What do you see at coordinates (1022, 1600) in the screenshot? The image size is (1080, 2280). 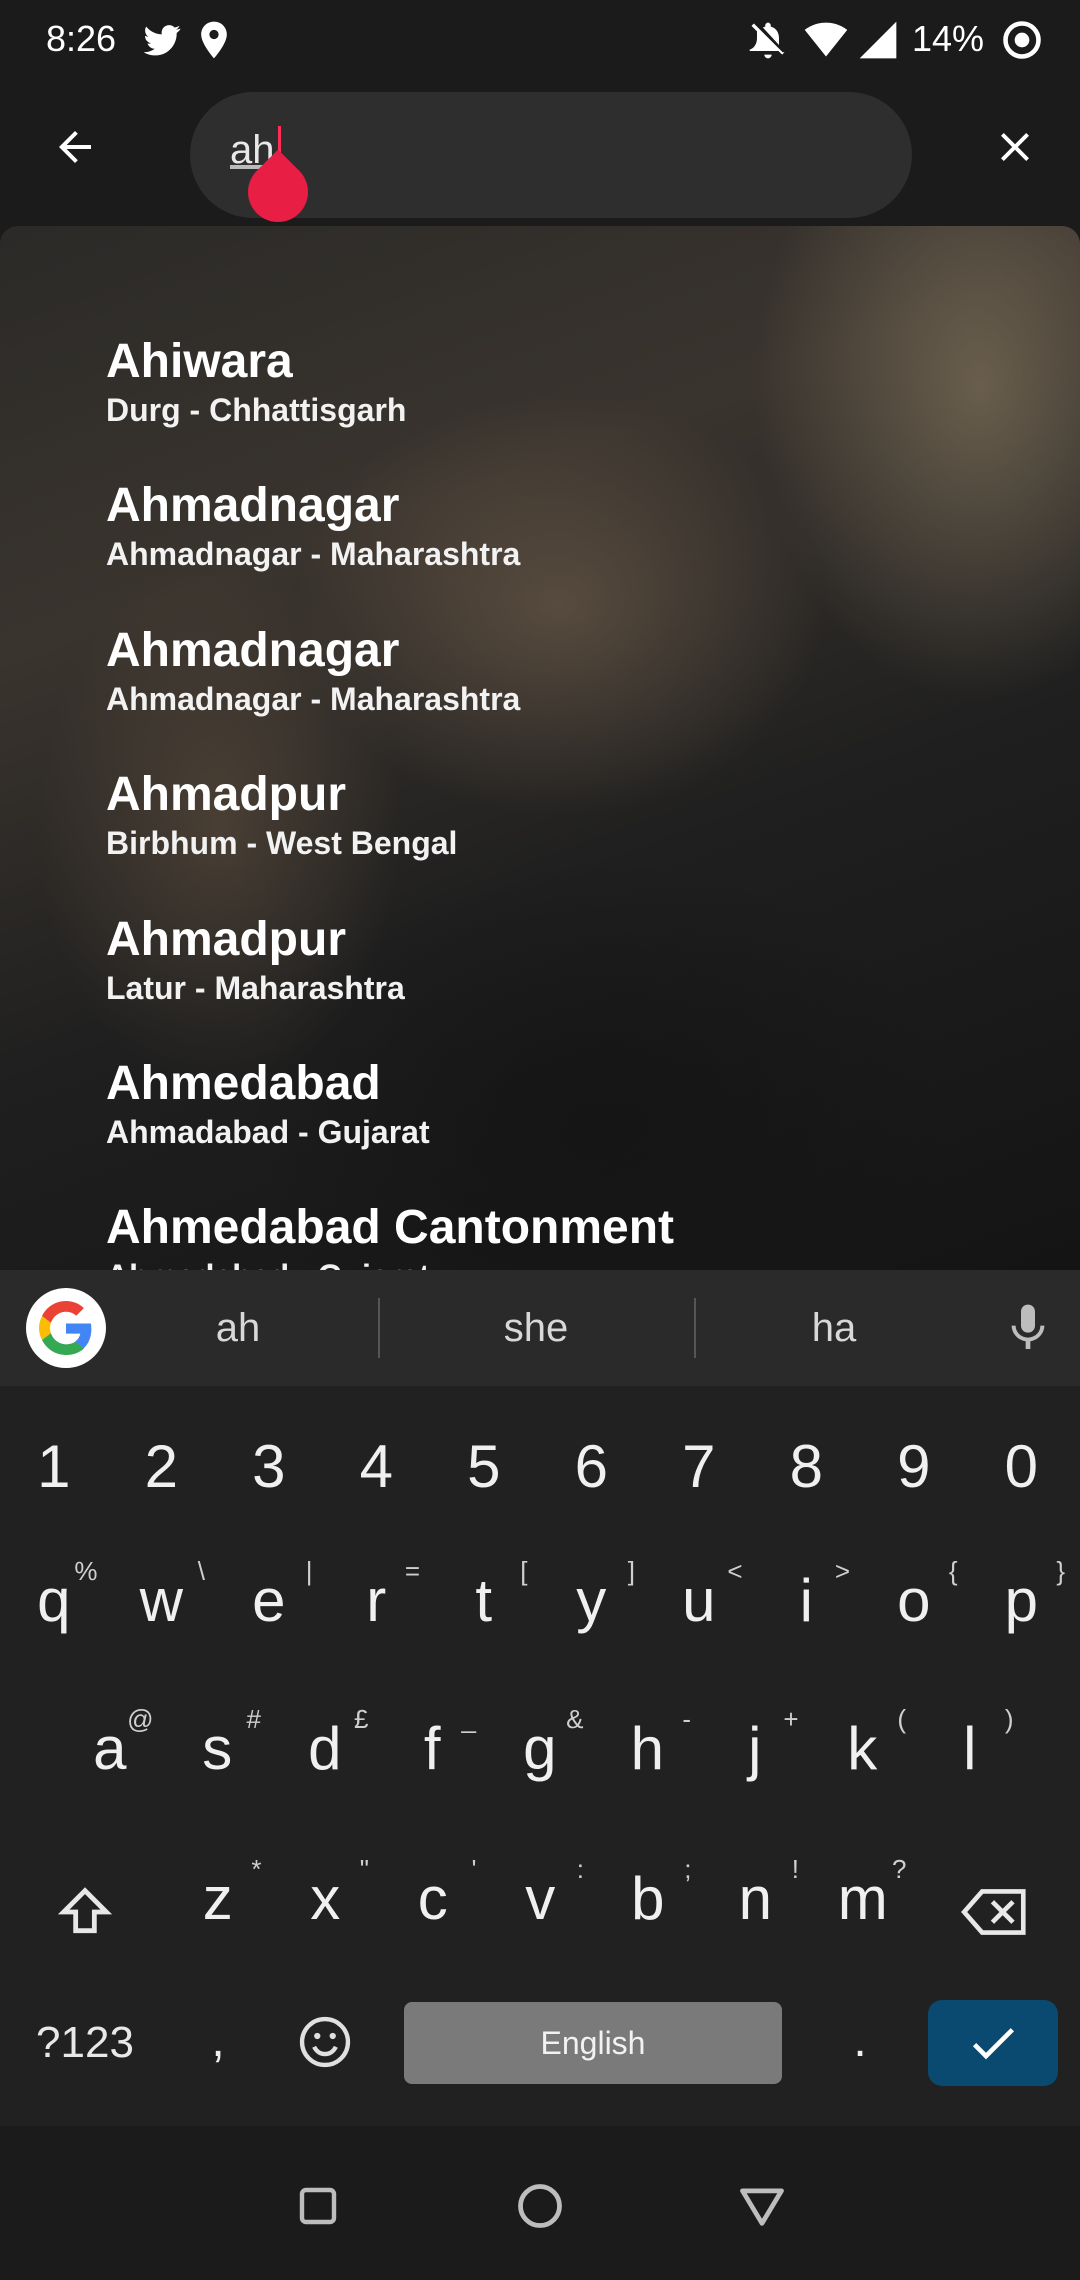 I see `letter-key-p: p}` at bounding box center [1022, 1600].